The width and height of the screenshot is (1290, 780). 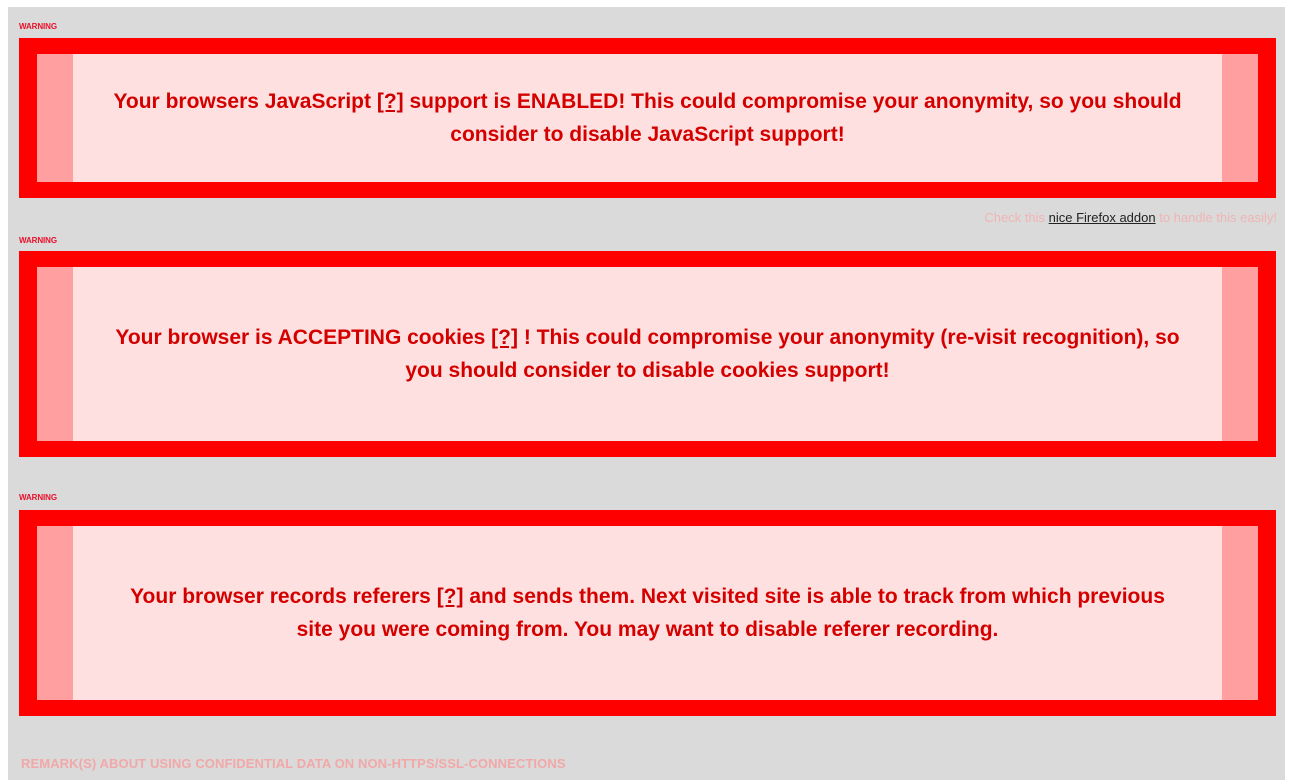 I want to click on warning-text-before: Your browsers JavaScript, so click(x=245, y=101).